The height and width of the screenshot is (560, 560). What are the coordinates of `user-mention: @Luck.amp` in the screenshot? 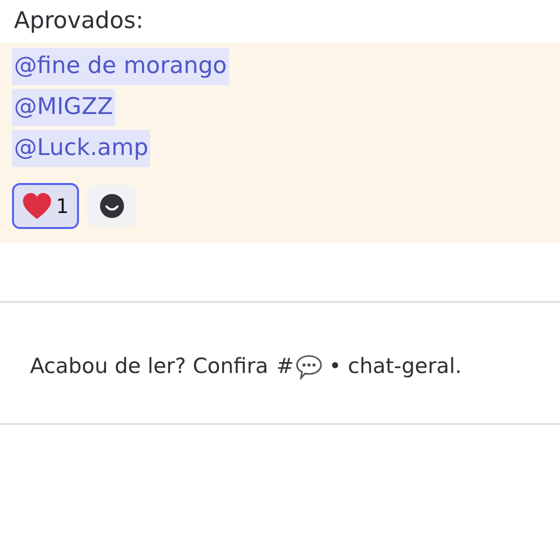 It's located at (81, 149).